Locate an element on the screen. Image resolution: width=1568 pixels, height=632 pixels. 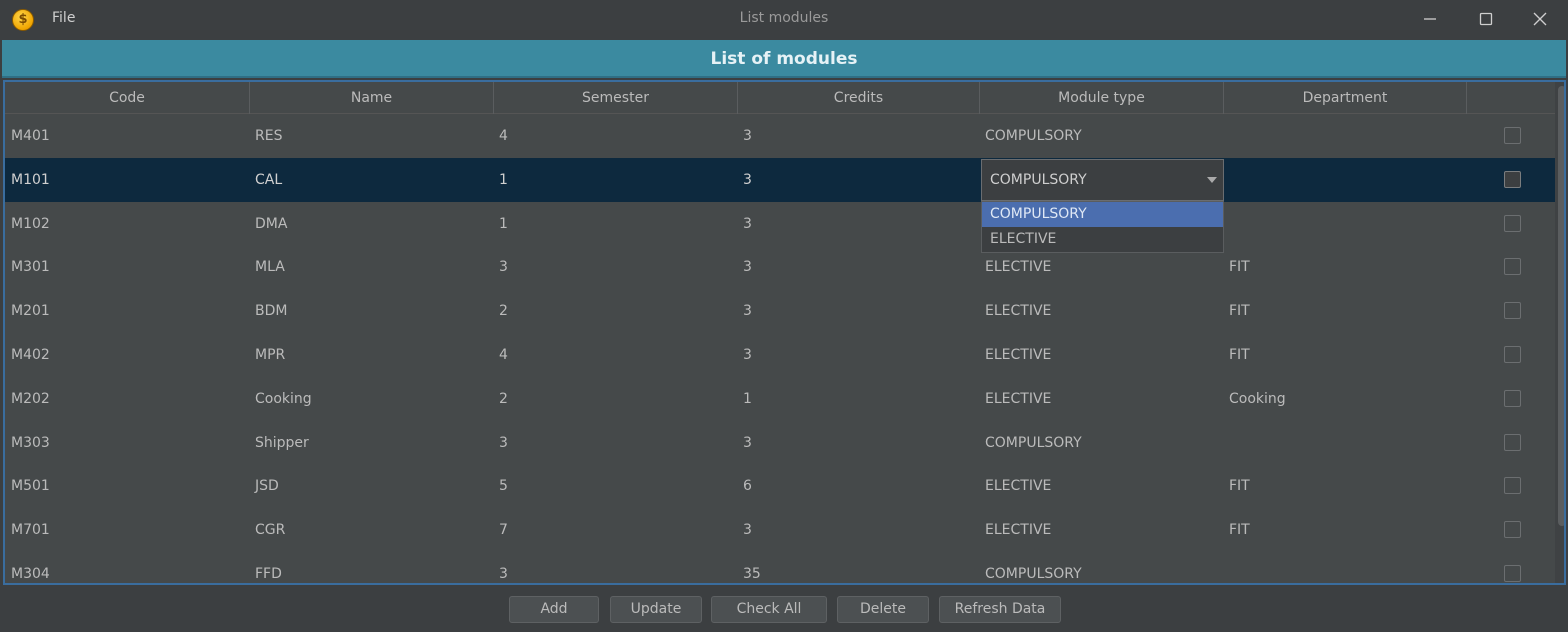
column-header-credits: Credits is located at coordinates (859, 98).